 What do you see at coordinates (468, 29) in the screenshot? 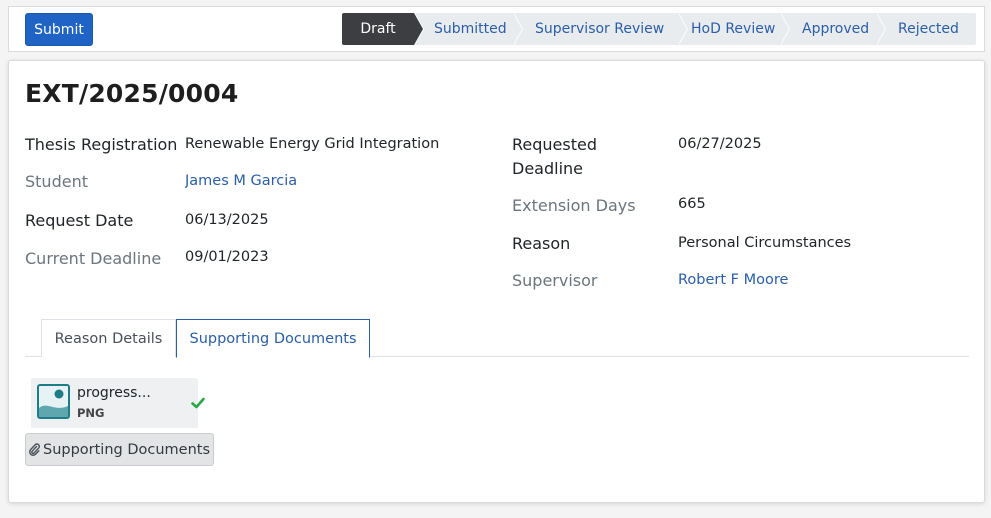
I see `stage-submitted: Submitted` at bounding box center [468, 29].